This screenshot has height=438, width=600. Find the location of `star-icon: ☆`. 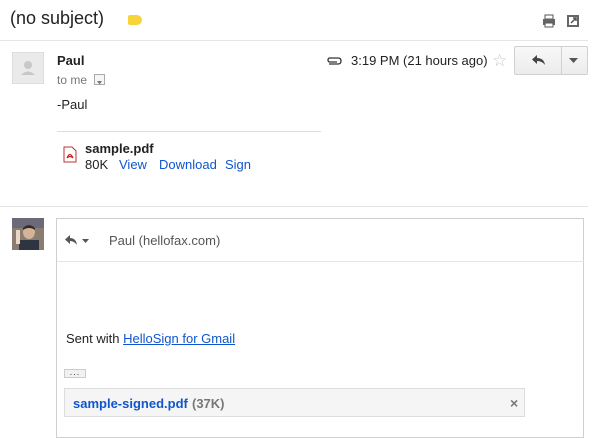

star-icon: ☆ is located at coordinates (499, 60).